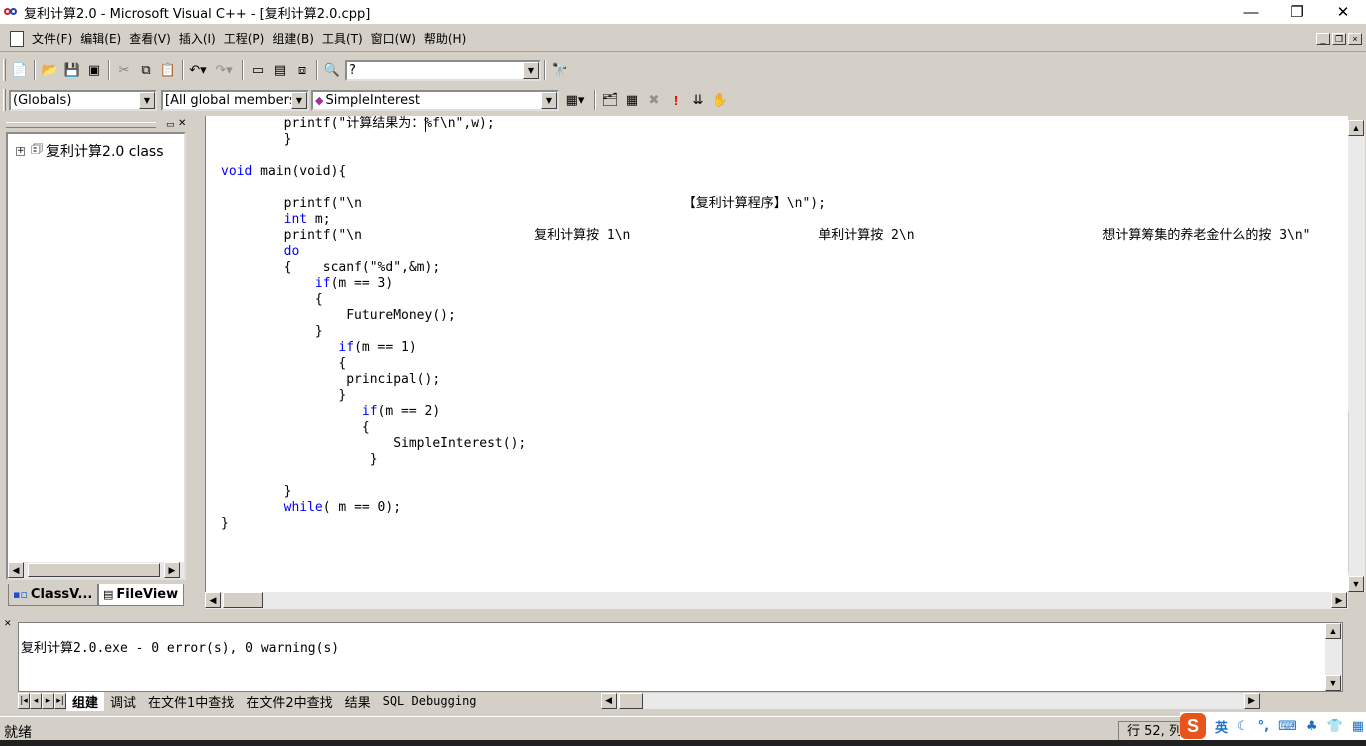 This screenshot has width=1366, height=746. Describe the element at coordinates (1312, 726) in the screenshot. I see `skin-icon: ♣` at that location.